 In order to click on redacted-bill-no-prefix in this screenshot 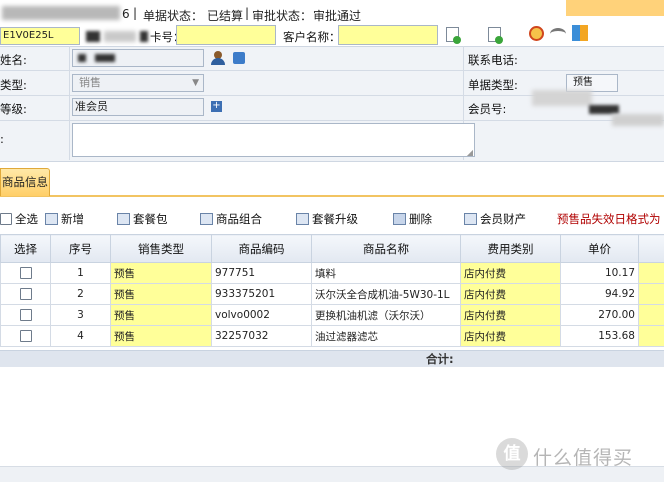, I will do `click(61, 13)`.